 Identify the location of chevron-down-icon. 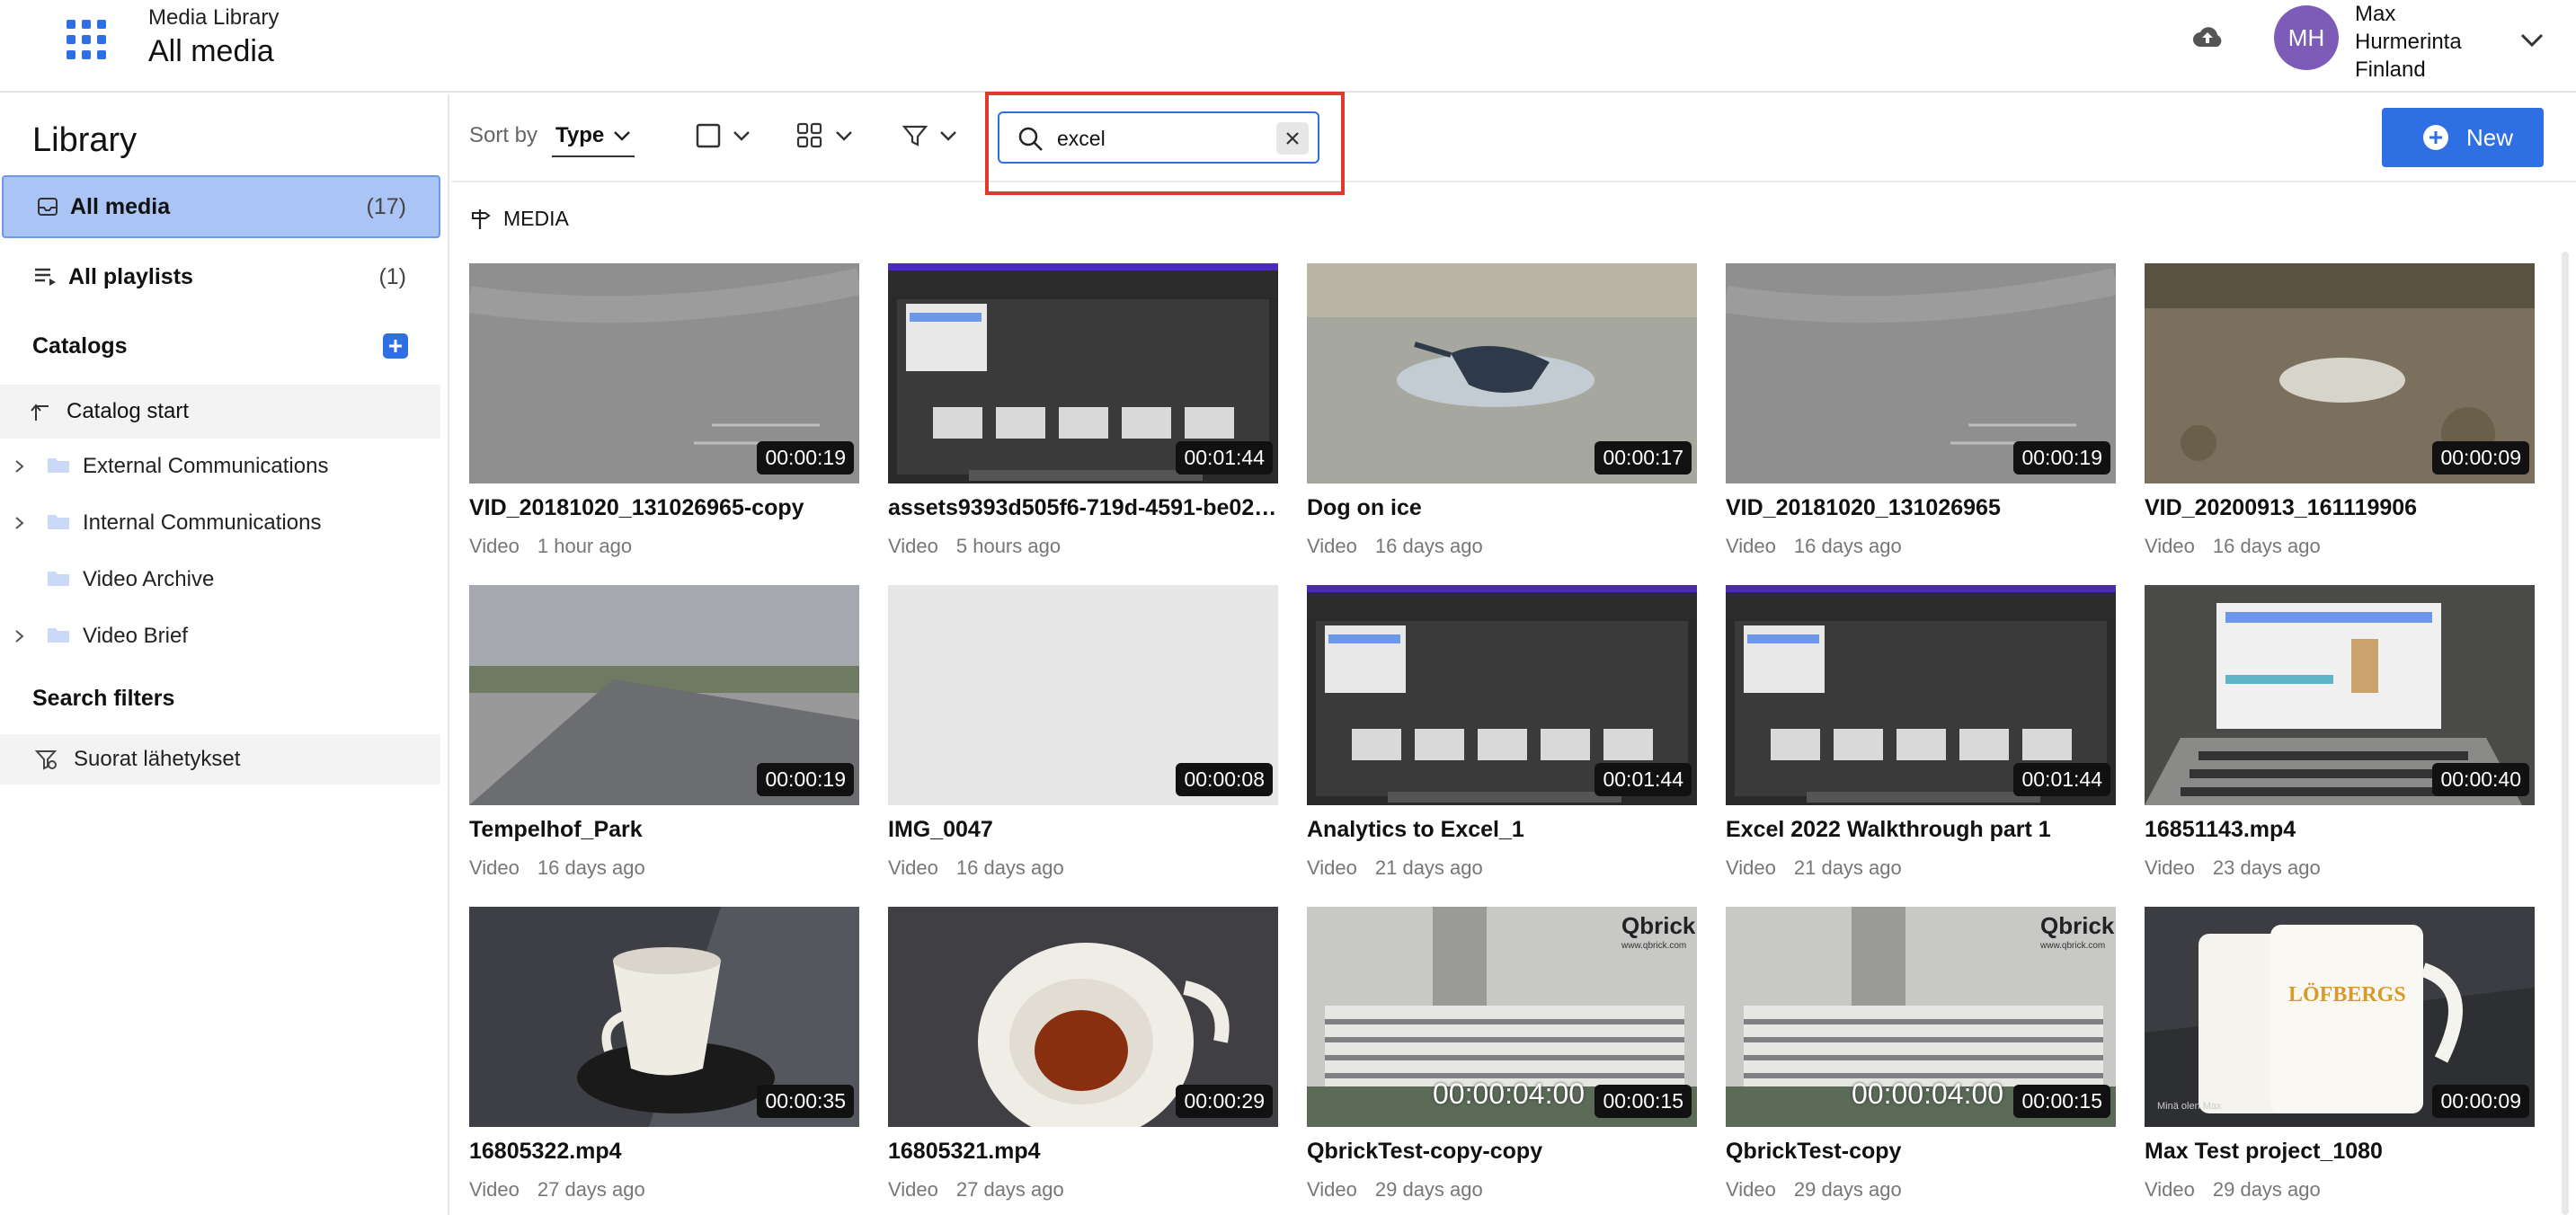
(2532, 40).